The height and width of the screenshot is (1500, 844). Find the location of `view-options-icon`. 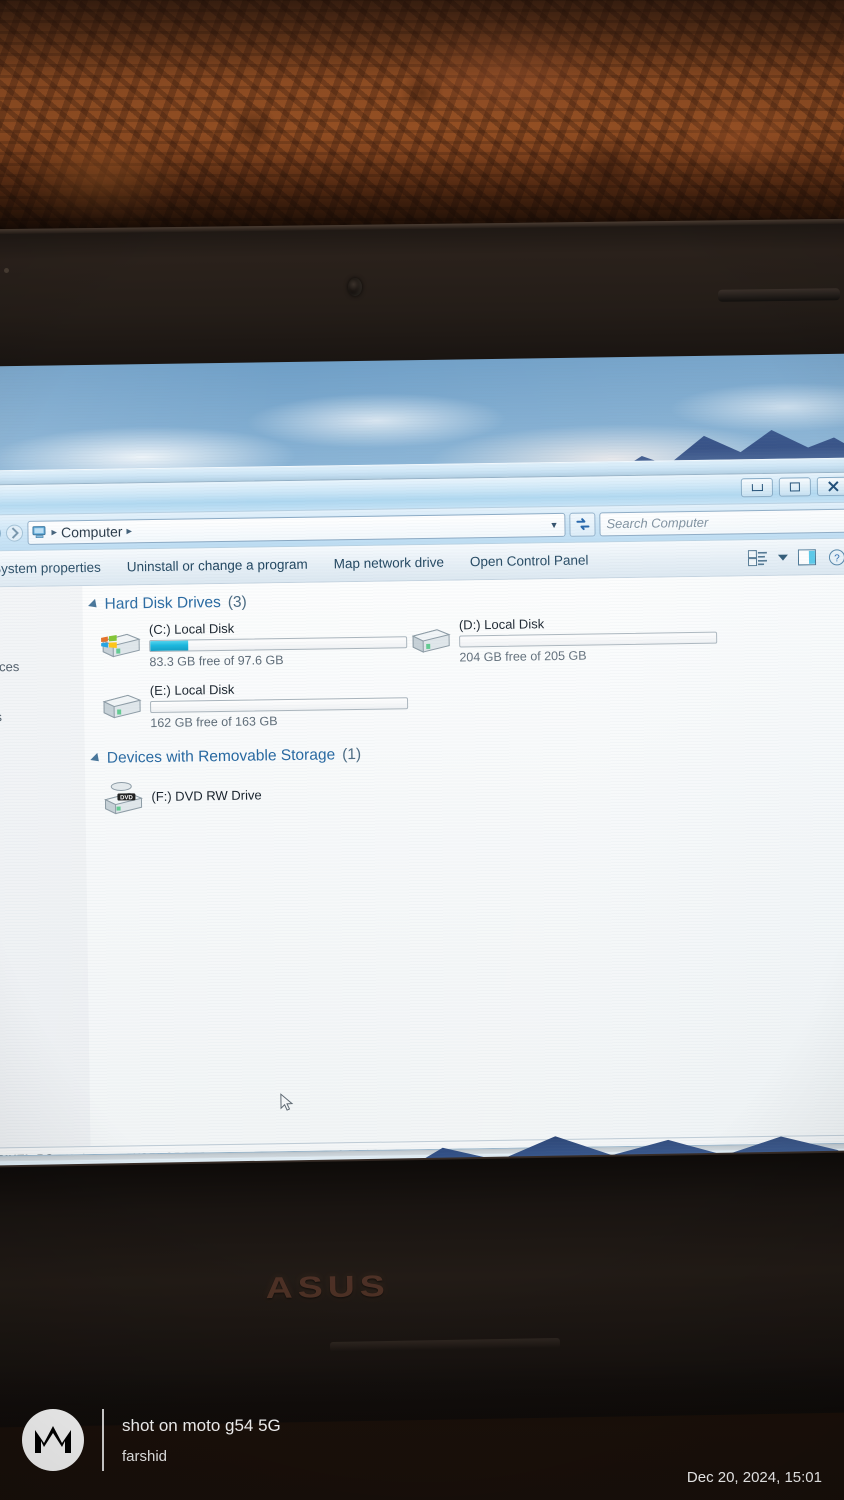

view-options-icon is located at coordinates (757, 557).